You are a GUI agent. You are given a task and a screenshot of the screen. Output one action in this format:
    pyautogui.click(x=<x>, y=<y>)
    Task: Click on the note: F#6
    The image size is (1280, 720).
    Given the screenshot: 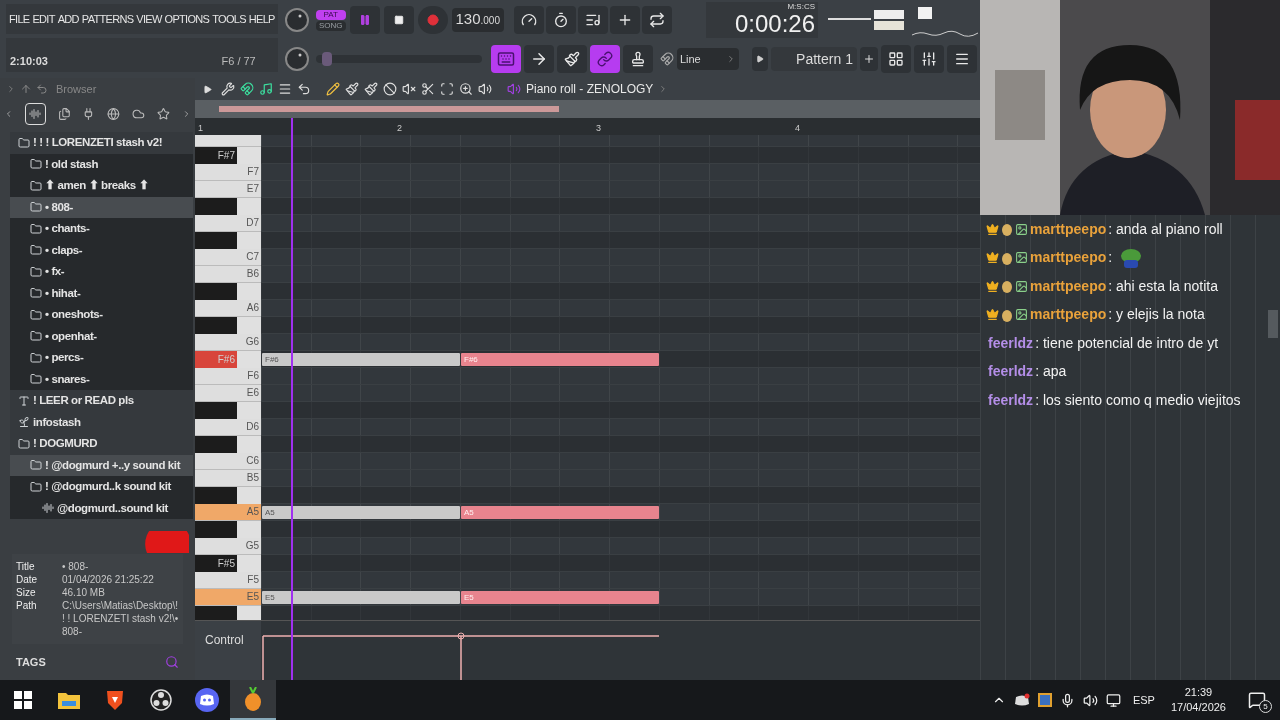 What is the action you would take?
    pyautogui.click(x=361, y=359)
    